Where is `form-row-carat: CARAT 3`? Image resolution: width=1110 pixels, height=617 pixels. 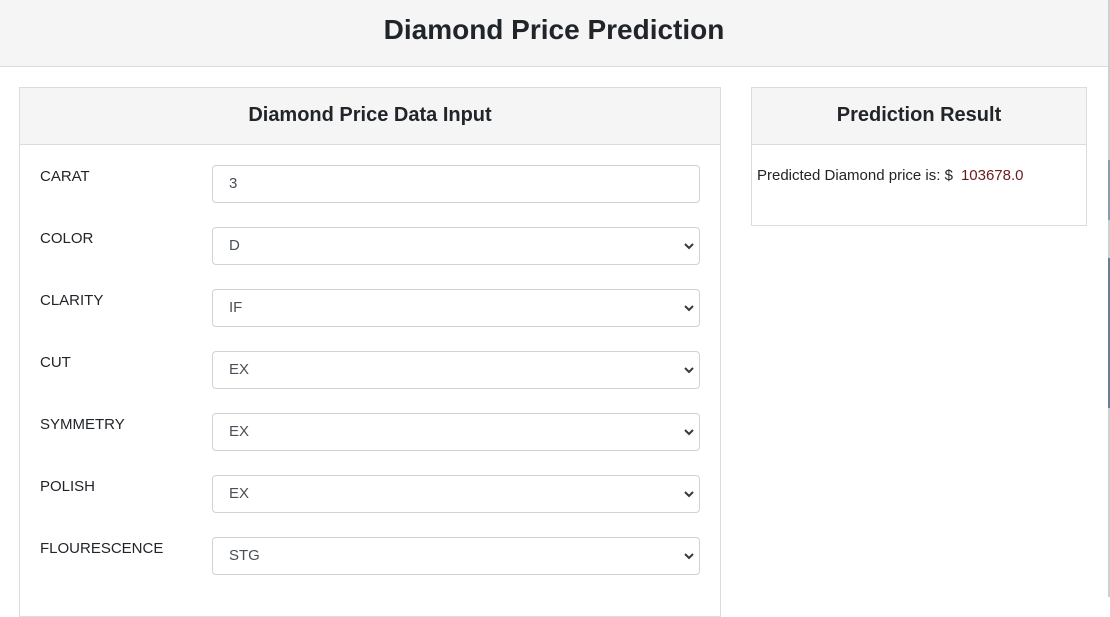 form-row-carat: CARAT 3 is located at coordinates (370, 185).